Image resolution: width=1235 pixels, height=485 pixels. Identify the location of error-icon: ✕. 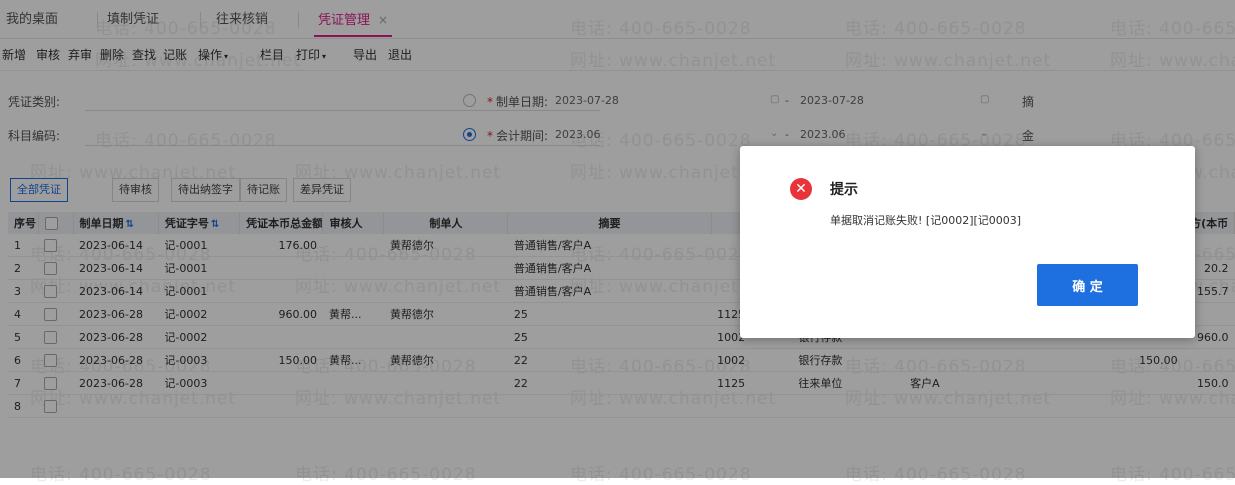
(801, 189).